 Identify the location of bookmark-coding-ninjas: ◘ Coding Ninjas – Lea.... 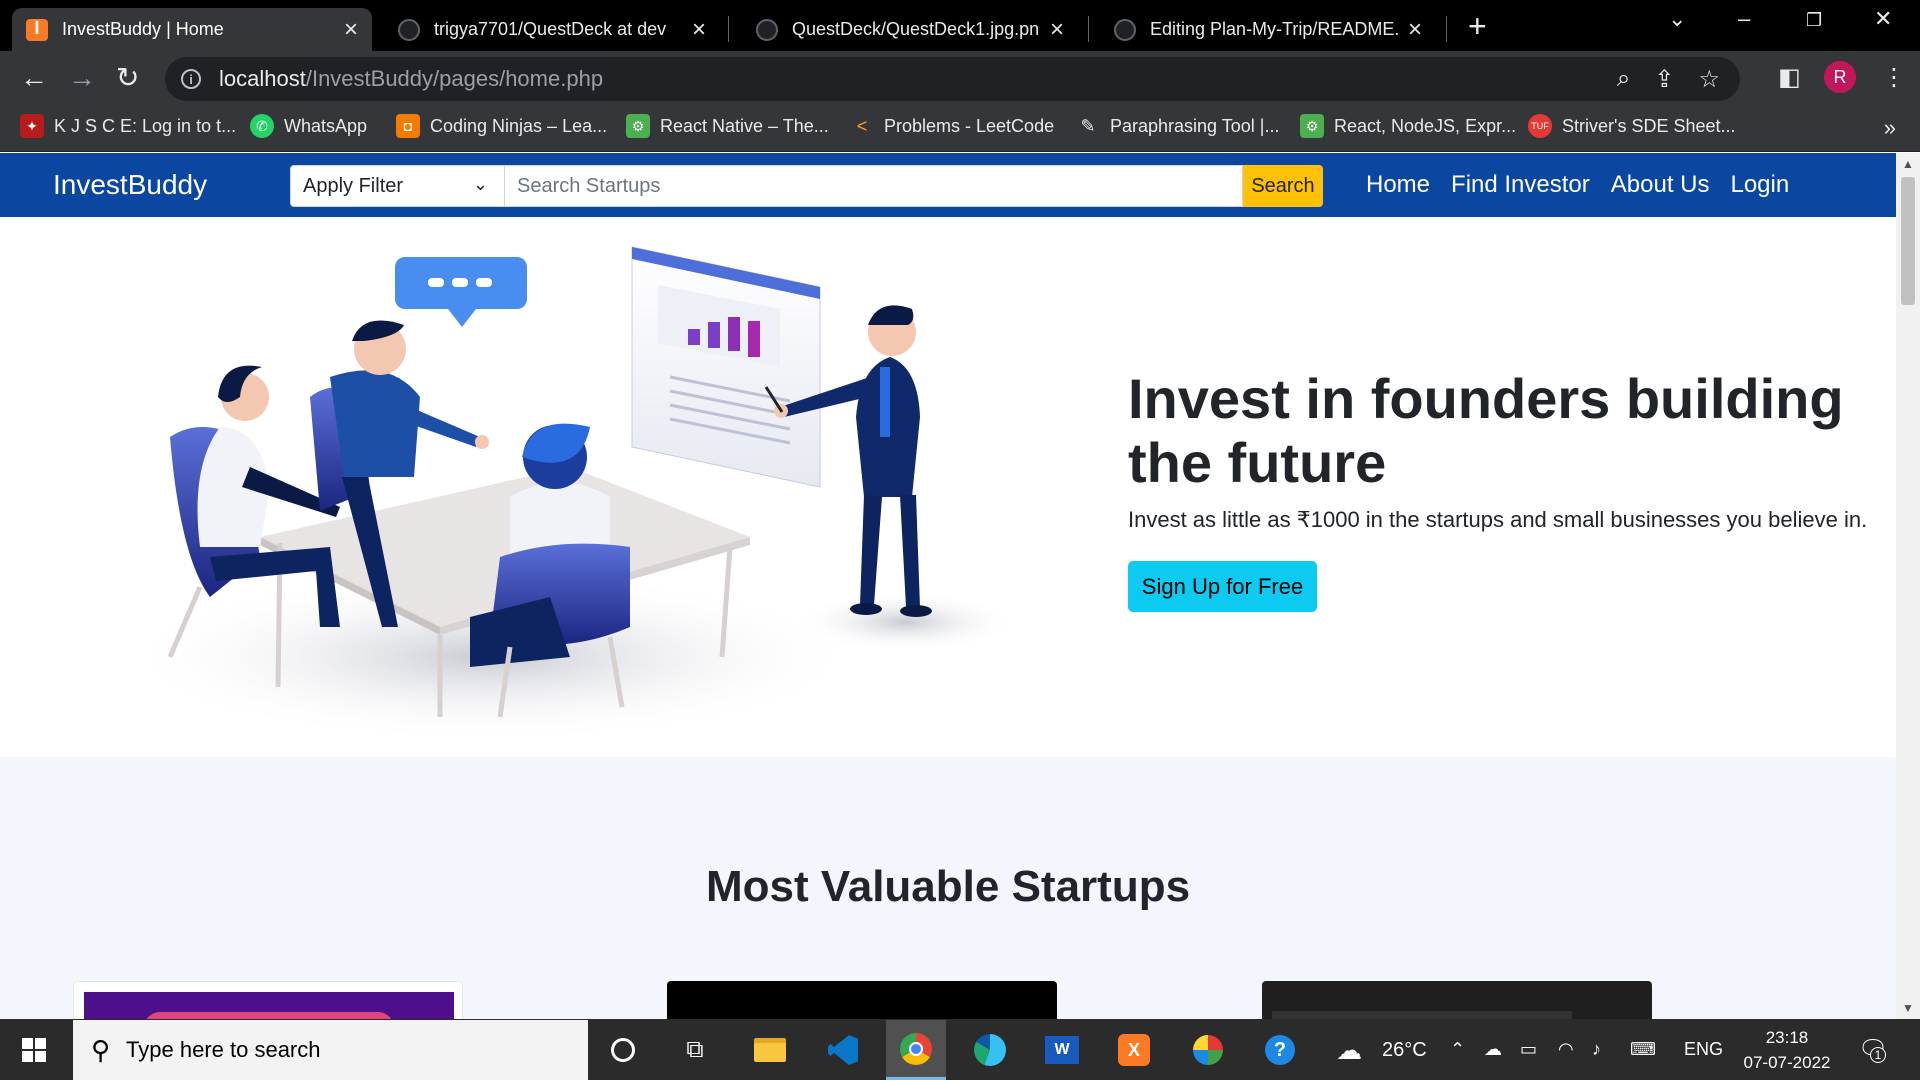
(501, 126).